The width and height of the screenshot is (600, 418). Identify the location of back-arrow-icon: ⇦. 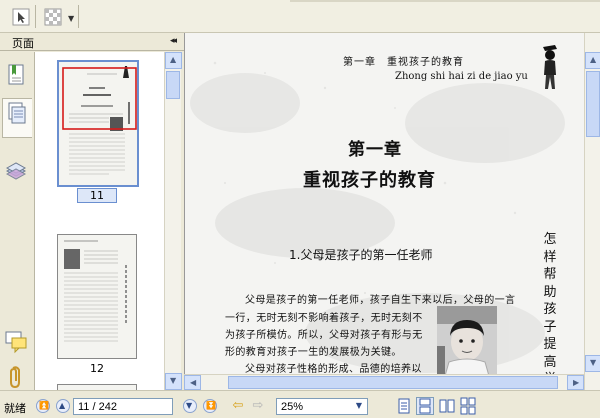
(238, 405).